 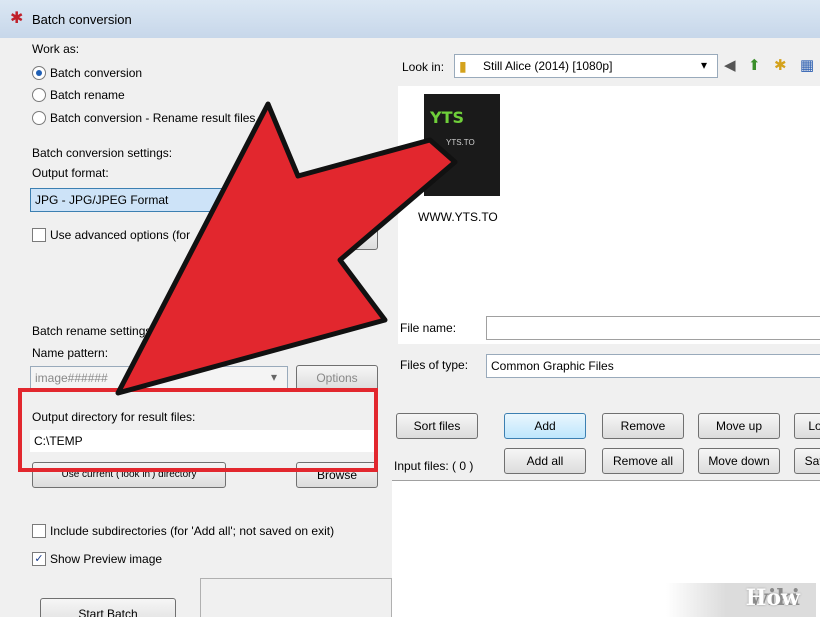 I want to click on wikihow-watermark: wiki How, so click(x=741, y=600).